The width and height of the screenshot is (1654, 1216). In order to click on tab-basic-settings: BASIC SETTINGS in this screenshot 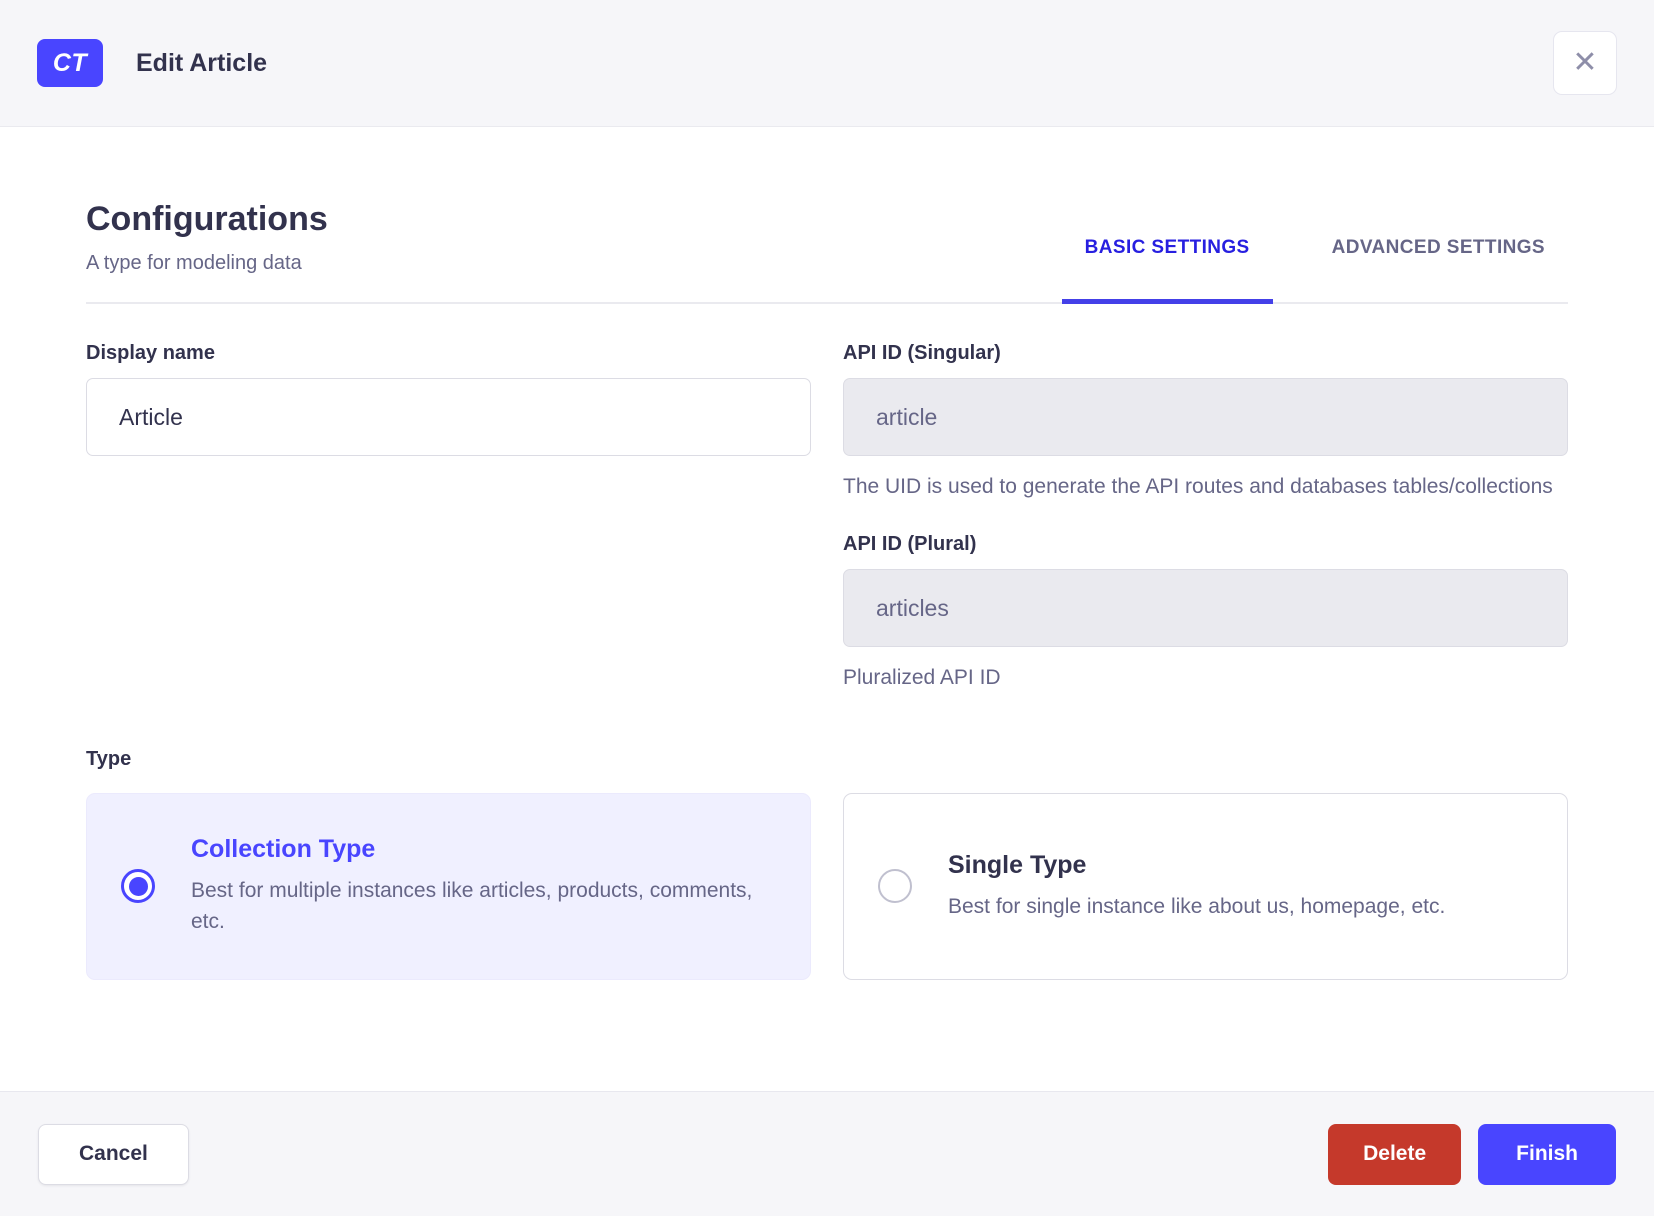, I will do `click(1167, 270)`.